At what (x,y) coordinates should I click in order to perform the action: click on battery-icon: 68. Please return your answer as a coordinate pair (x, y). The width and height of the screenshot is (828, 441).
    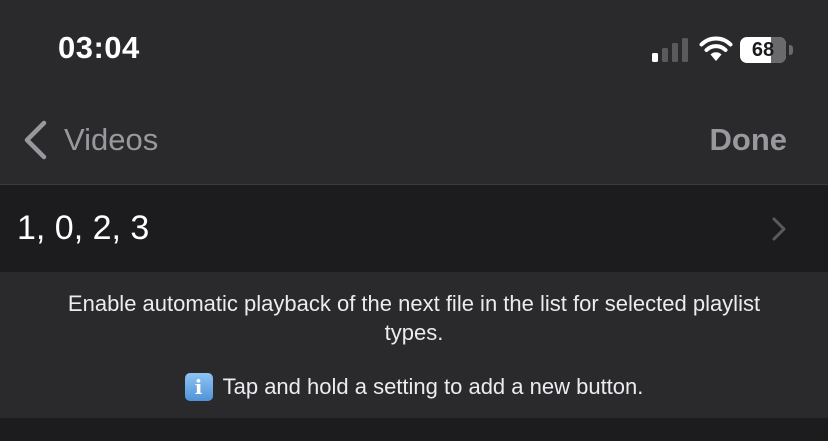
    Looking at the image, I should click on (767, 50).